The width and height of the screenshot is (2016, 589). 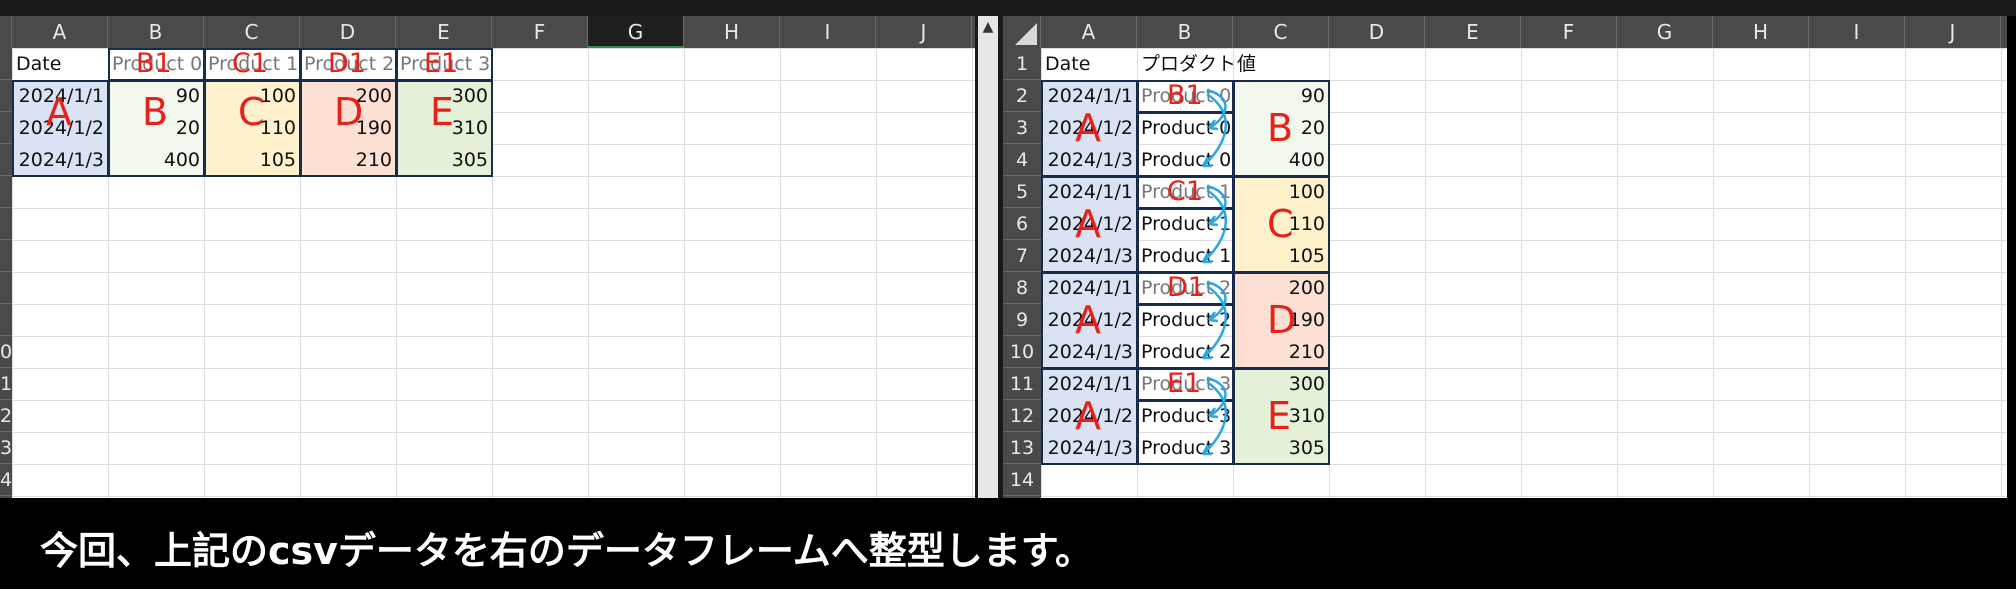 What do you see at coordinates (1281, 64) in the screenshot?
I see `right-header-cell: 値` at bounding box center [1281, 64].